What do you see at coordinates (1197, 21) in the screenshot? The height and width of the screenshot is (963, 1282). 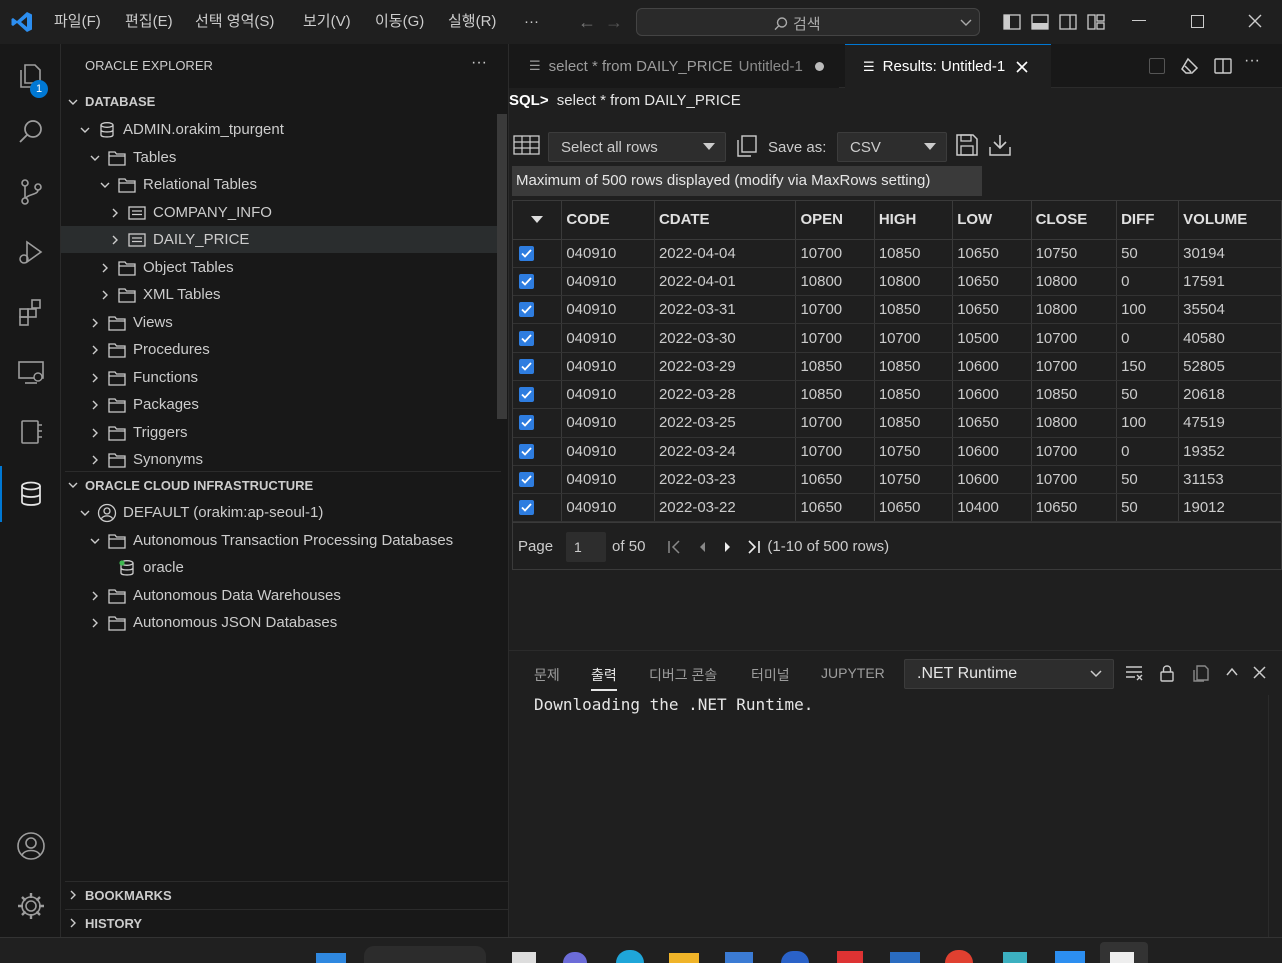 I see `maximize-icon` at bounding box center [1197, 21].